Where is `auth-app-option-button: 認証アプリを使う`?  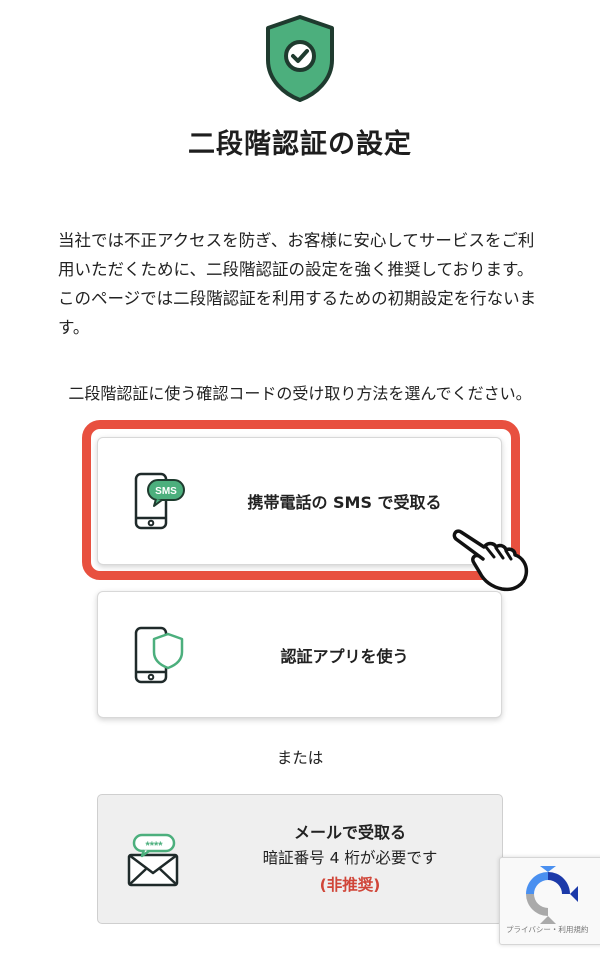 auth-app-option-button: 認証アプリを使う is located at coordinates (299, 654).